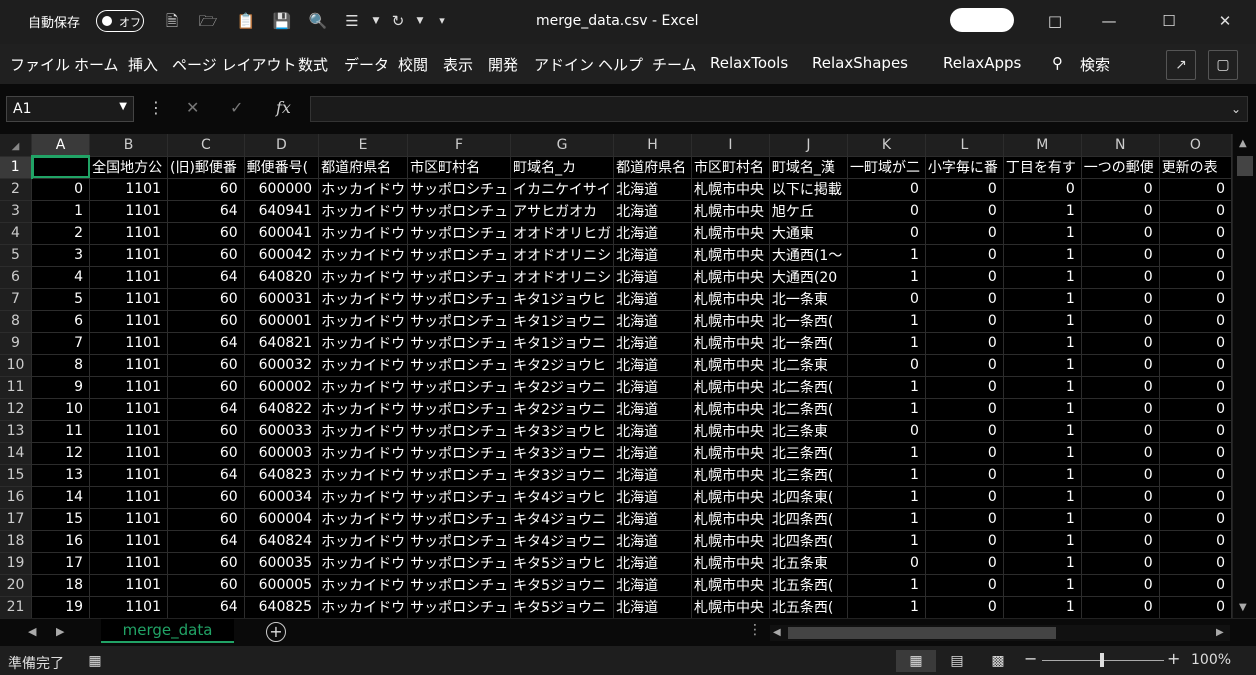 The height and width of the screenshot is (675, 1256). Describe the element at coordinates (809, 409) in the screenshot. I see `cell: 北二条西(` at that location.